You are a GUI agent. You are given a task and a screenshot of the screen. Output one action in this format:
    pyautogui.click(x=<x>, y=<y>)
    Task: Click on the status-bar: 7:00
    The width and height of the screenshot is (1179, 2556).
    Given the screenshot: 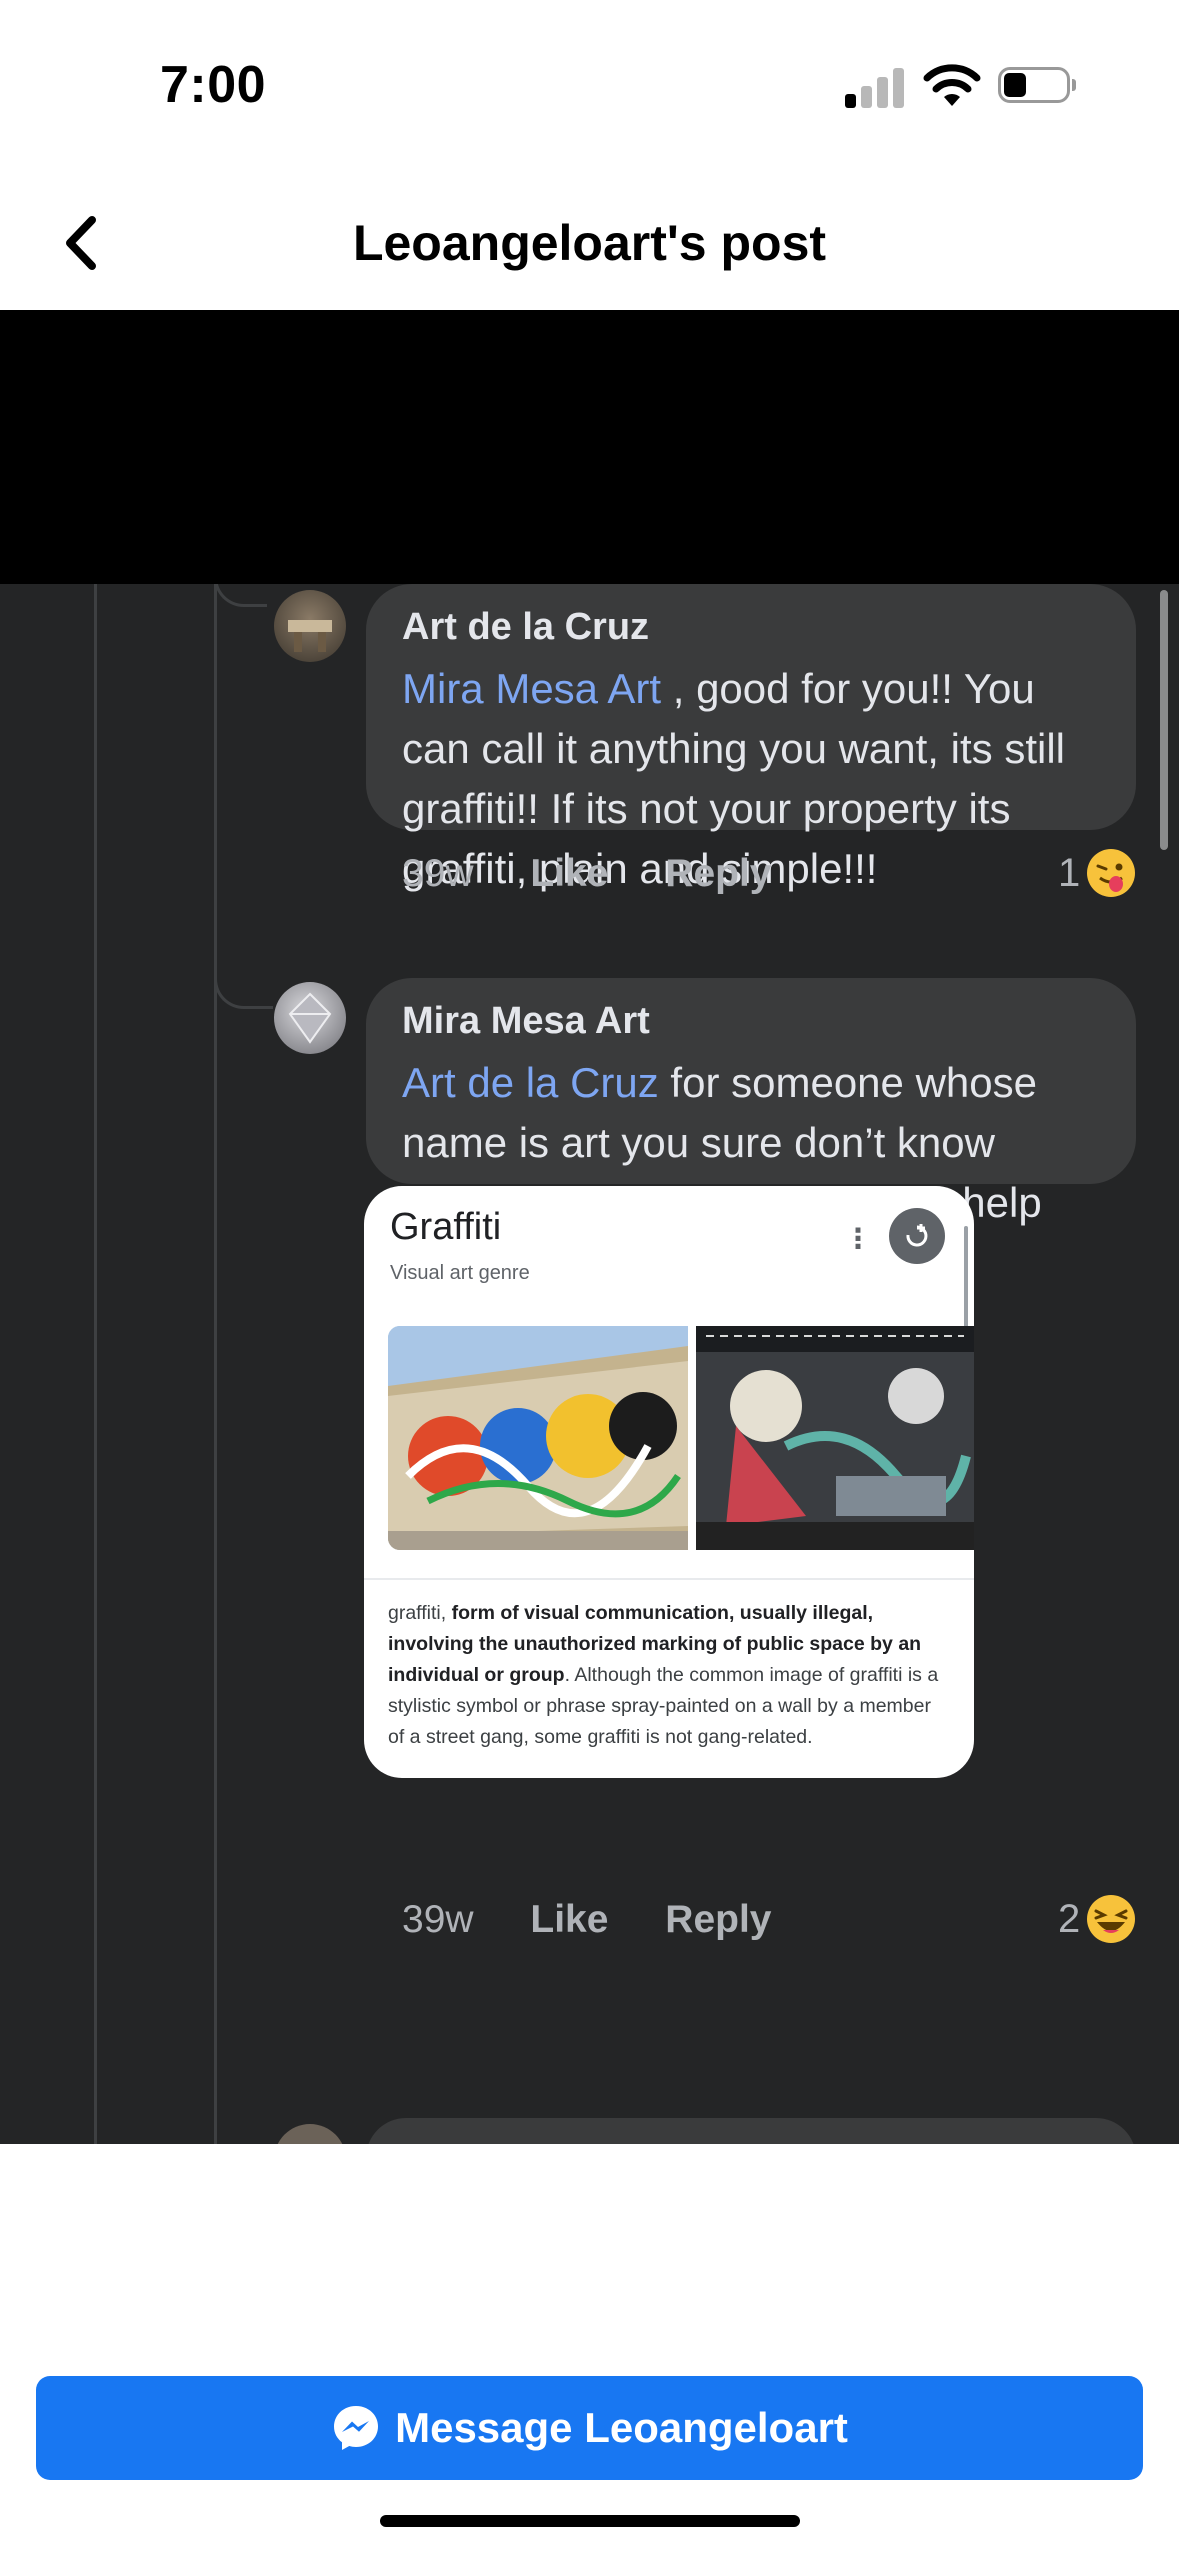 What is the action you would take?
    pyautogui.click(x=589, y=85)
    